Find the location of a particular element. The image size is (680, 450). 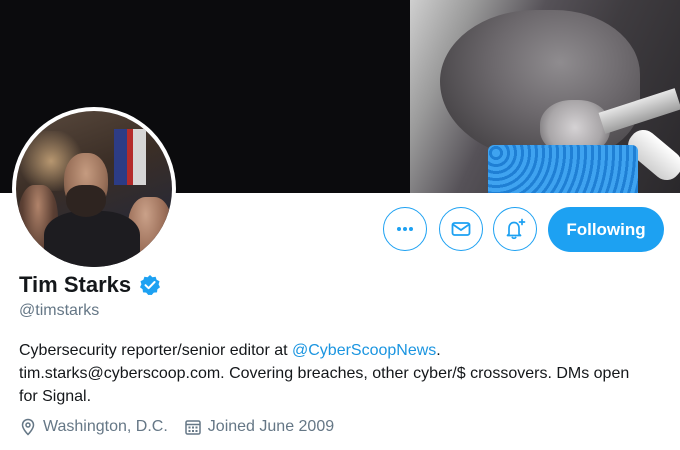

profile-name-row: Tim Starks is located at coordinates (90, 285).